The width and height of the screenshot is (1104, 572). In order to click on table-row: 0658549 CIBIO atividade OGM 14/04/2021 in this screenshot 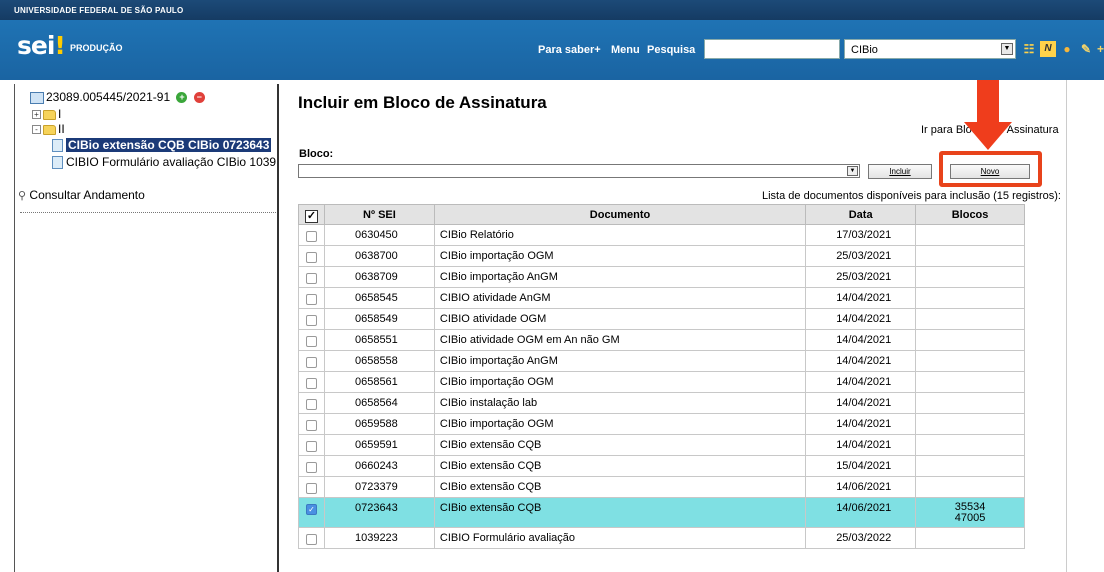, I will do `click(661, 319)`.